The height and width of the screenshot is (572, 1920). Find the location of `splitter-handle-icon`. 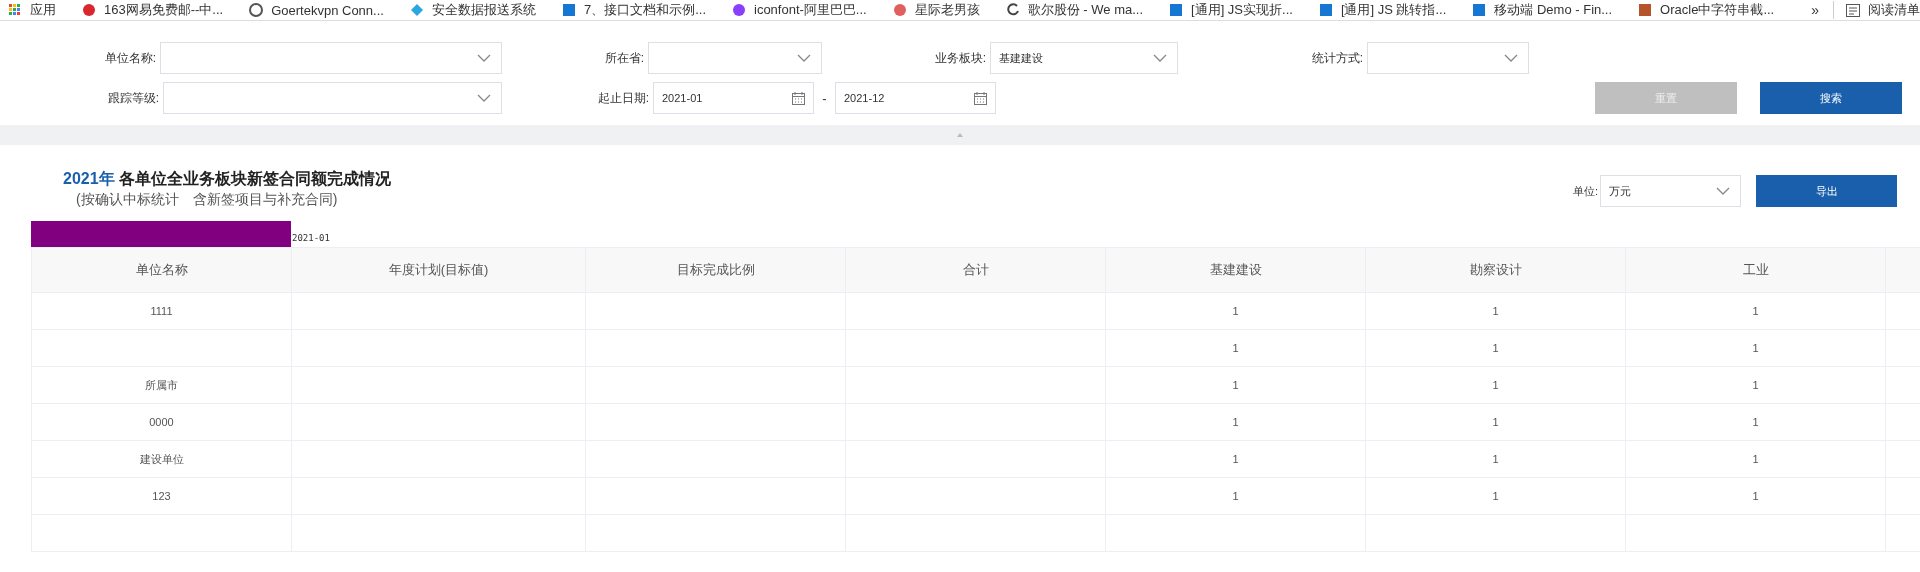

splitter-handle-icon is located at coordinates (960, 135).